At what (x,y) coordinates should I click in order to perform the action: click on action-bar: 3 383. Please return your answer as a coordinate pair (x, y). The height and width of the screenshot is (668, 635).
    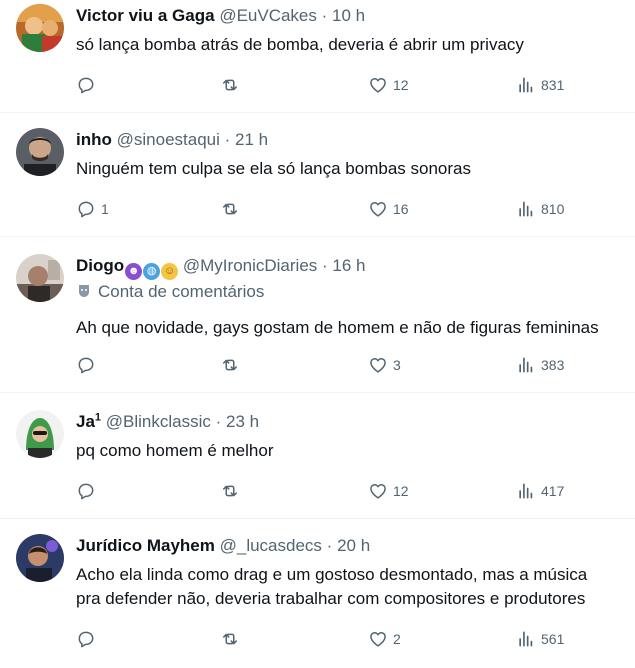
    Looking at the image, I should click on (355, 365).